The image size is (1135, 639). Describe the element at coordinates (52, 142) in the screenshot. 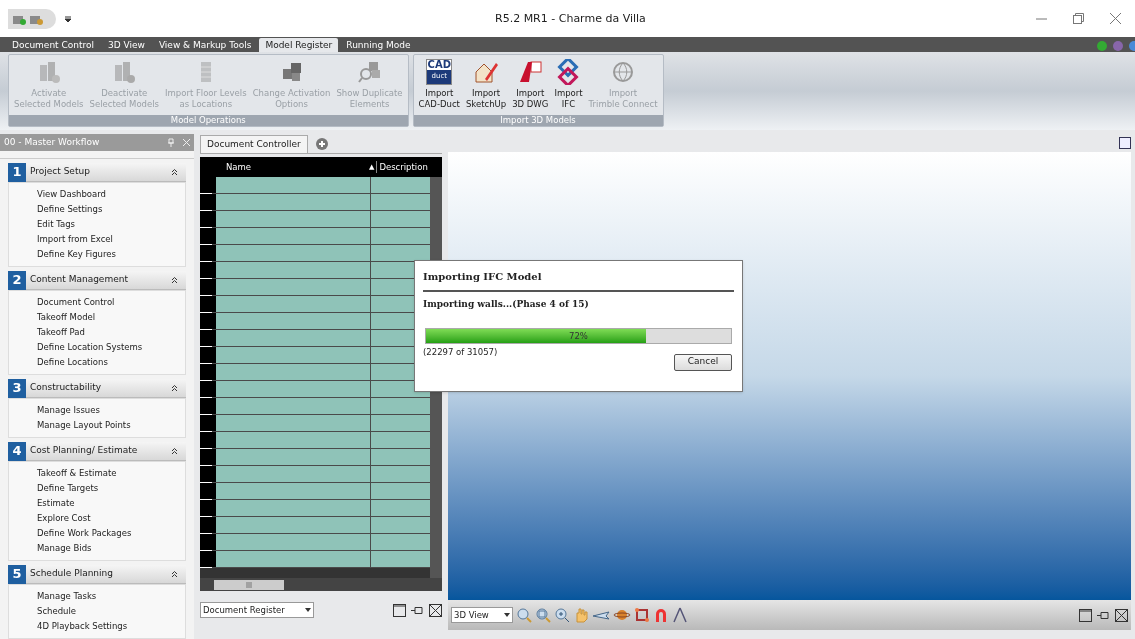

I see `panel-title: 00 - Master Workflow` at that location.